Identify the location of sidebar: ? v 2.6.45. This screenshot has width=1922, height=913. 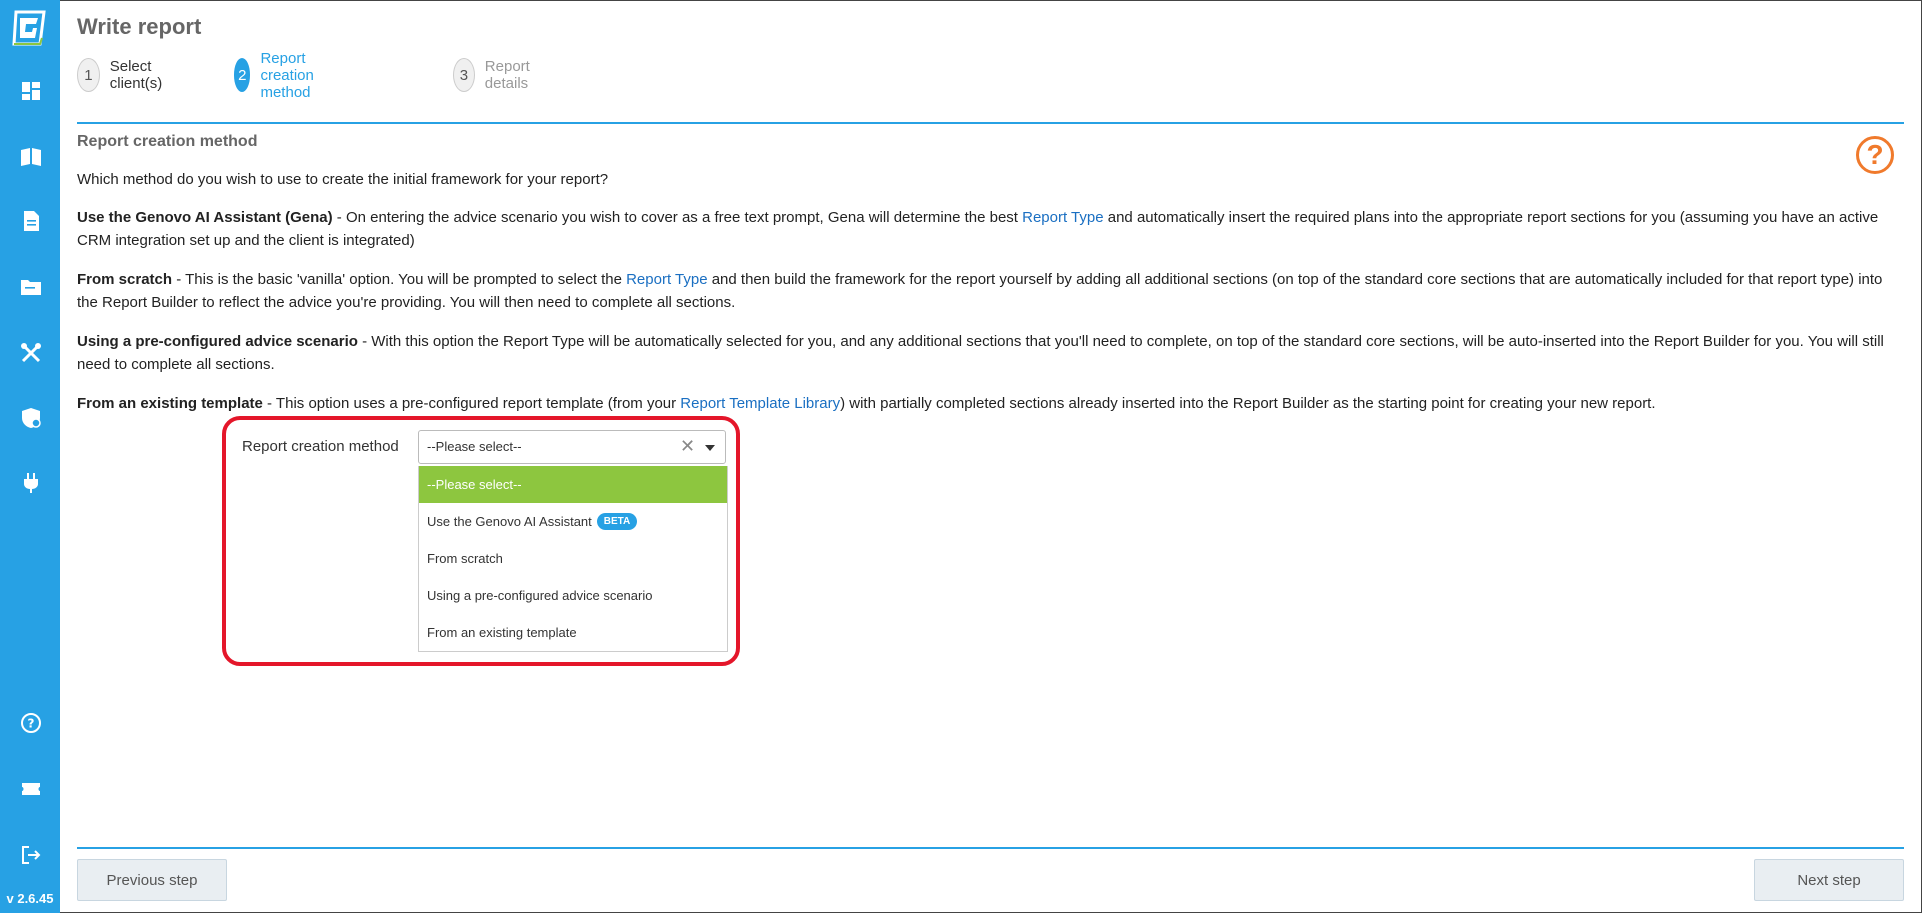
(30, 456).